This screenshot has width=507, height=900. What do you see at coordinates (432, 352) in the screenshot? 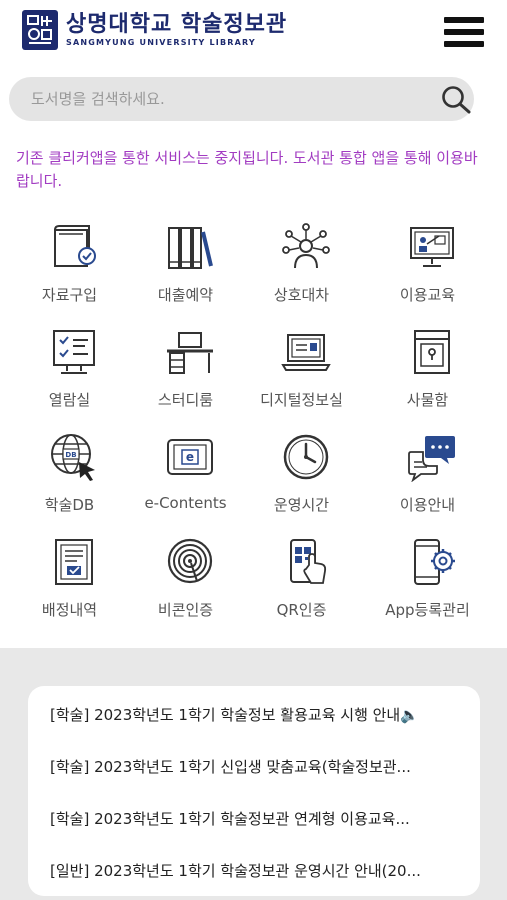
I see `locker-icon` at bounding box center [432, 352].